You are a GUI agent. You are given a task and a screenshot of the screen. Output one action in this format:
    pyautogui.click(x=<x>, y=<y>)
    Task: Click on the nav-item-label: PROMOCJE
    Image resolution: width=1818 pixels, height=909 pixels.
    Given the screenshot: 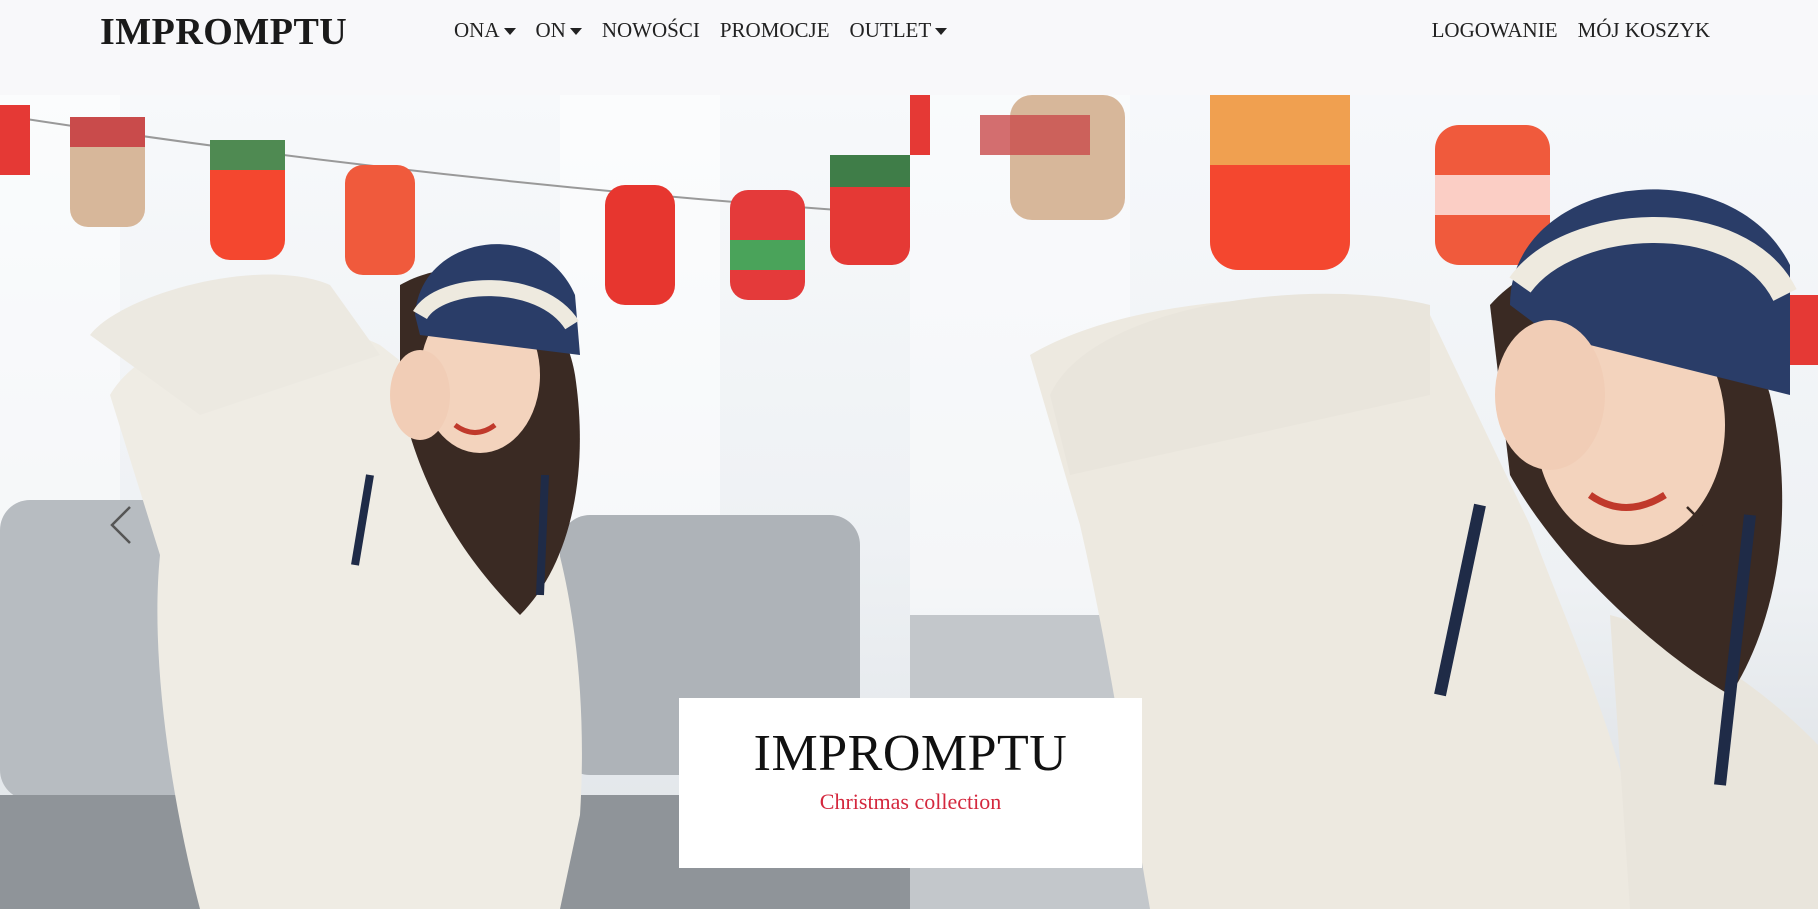 What is the action you would take?
    pyautogui.click(x=774, y=30)
    